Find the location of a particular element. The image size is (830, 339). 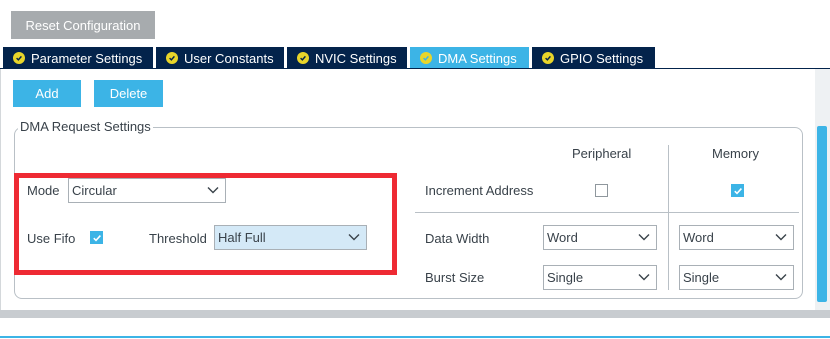

tab-label: Parameter Settings is located at coordinates (87, 58).